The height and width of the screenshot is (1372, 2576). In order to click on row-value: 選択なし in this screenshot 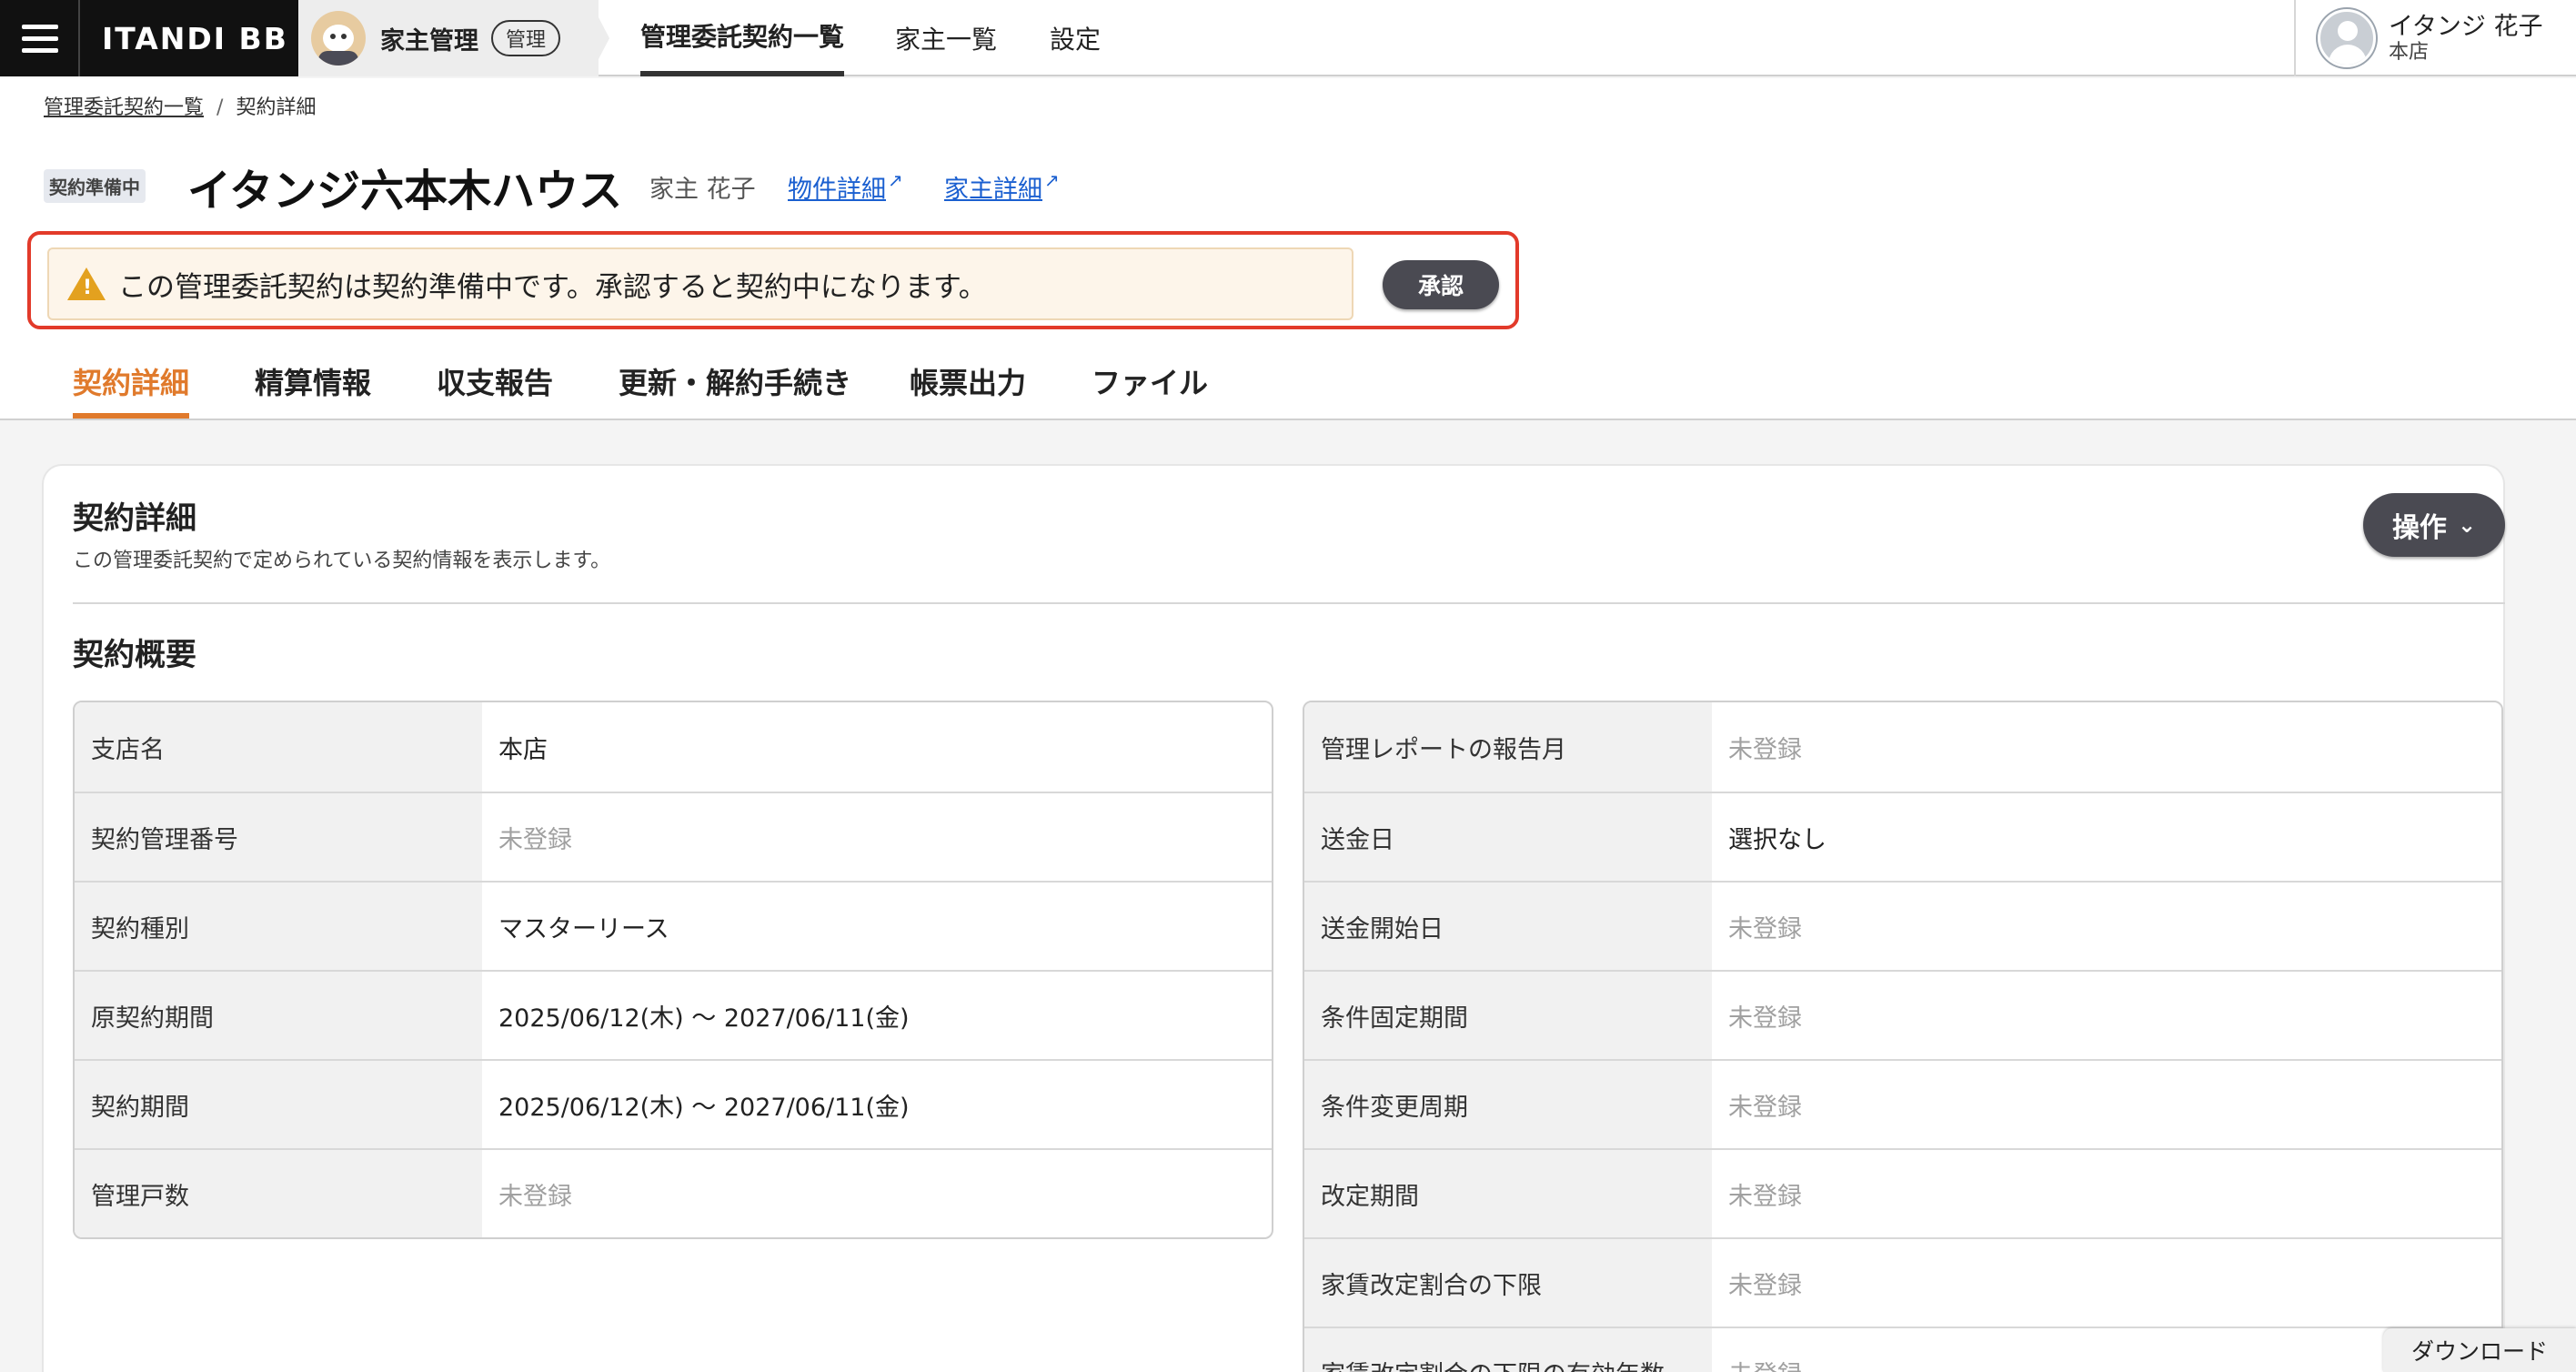, I will do `click(1777, 840)`.